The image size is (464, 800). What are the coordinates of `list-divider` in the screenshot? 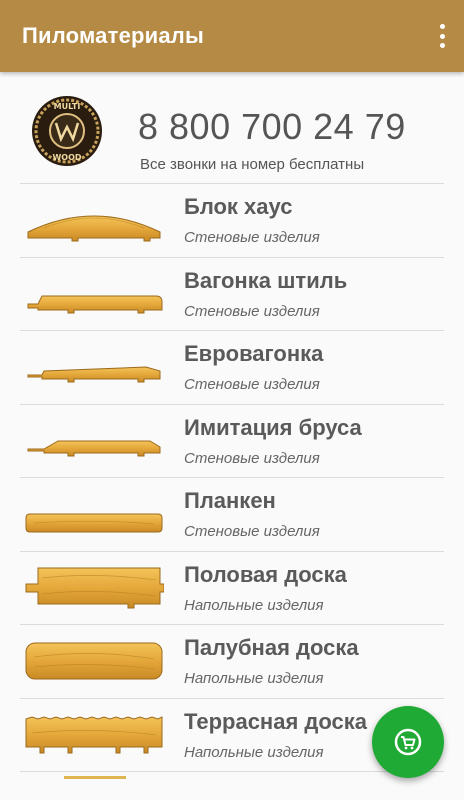 It's located at (232, 771).